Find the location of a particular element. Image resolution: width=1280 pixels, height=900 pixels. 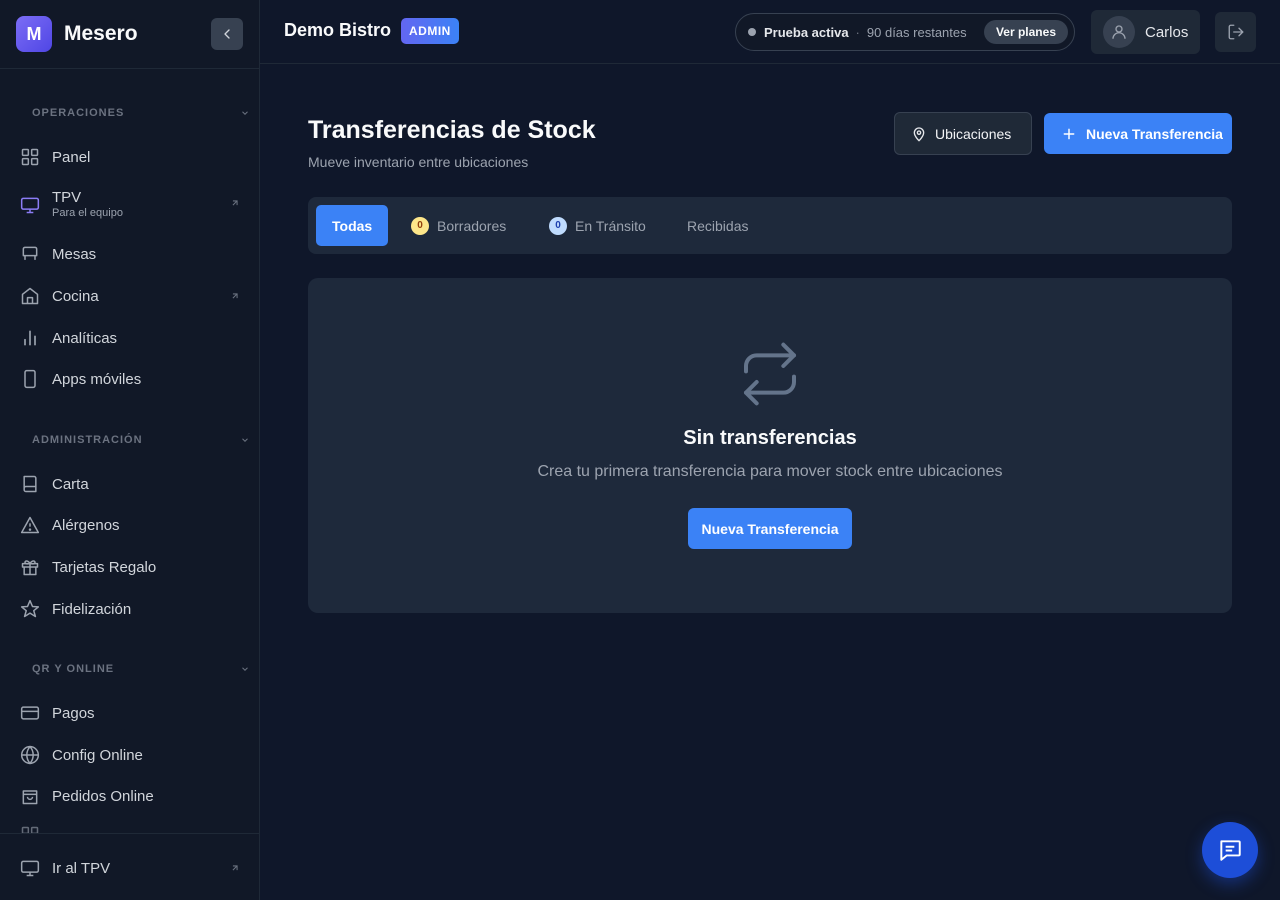

chat-button is located at coordinates (1230, 850).